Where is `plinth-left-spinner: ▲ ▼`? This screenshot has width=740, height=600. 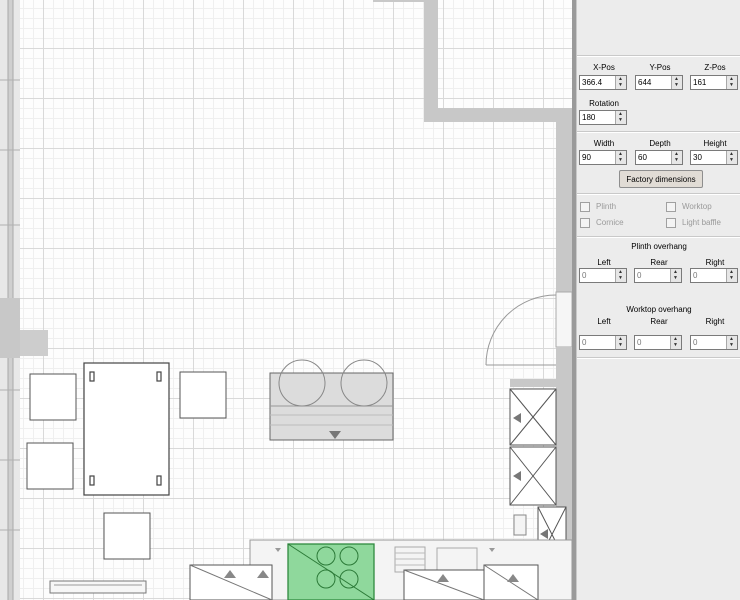
plinth-left-spinner: ▲ ▼ is located at coordinates (620, 275).